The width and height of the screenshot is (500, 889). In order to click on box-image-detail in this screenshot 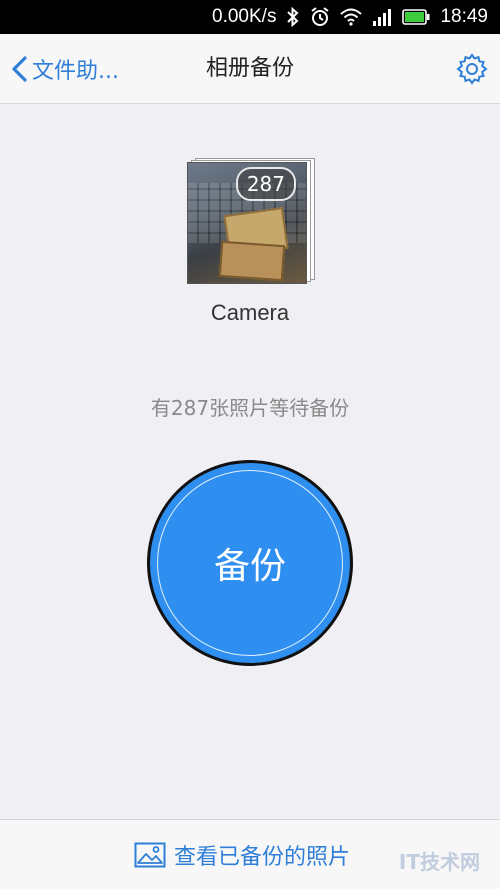, I will do `click(252, 261)`.